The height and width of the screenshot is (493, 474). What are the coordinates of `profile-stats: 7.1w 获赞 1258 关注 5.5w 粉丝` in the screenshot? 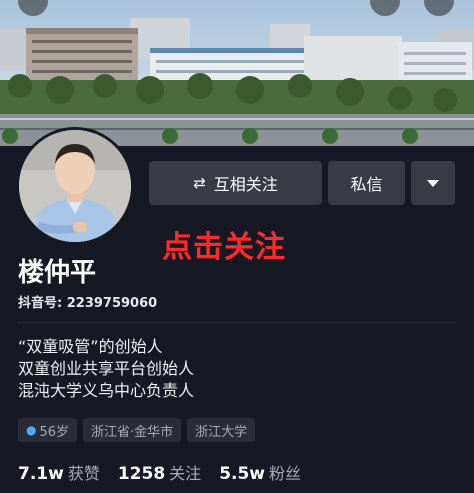 It's located at (159, 472).